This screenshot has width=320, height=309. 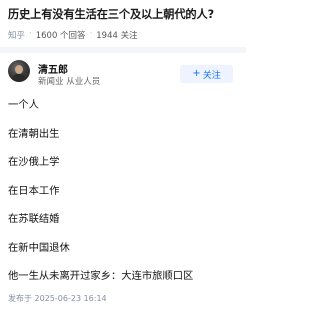 I want to click on answer-paragraph: 一个人, so click(x=23, y=105).